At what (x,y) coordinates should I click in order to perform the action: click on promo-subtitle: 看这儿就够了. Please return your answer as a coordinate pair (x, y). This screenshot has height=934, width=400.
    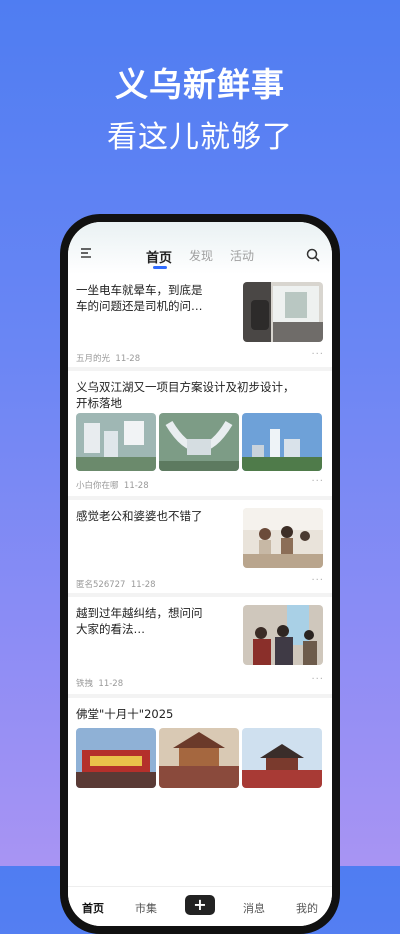
    Looking at the image, I should click on (200, 137).